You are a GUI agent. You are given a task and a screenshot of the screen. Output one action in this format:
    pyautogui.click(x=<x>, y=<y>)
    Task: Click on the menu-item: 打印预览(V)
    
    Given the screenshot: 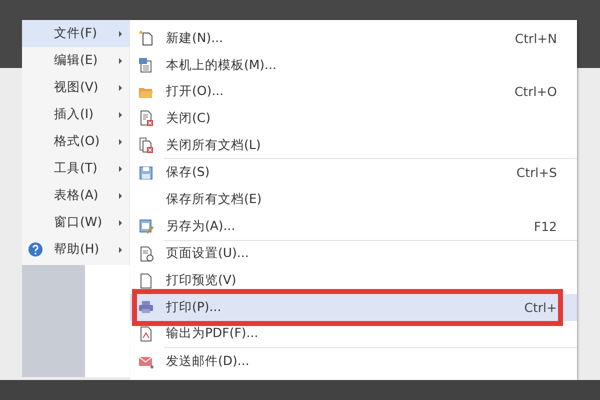 What is the action you would take?
    pyautogui.click(x=353, y=280)
    